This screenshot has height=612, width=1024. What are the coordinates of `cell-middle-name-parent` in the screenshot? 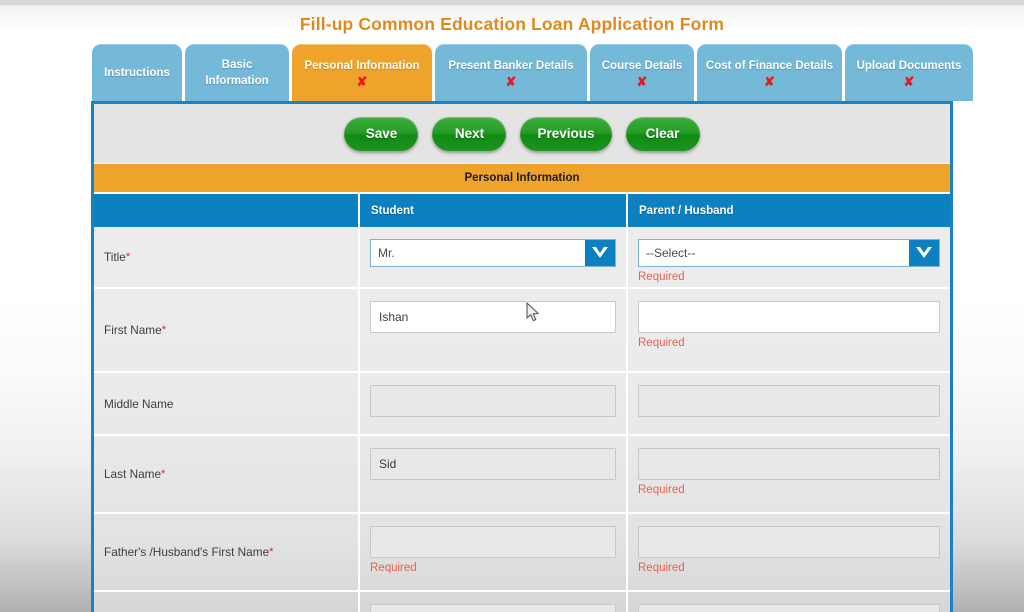 It's located at (789, 403).